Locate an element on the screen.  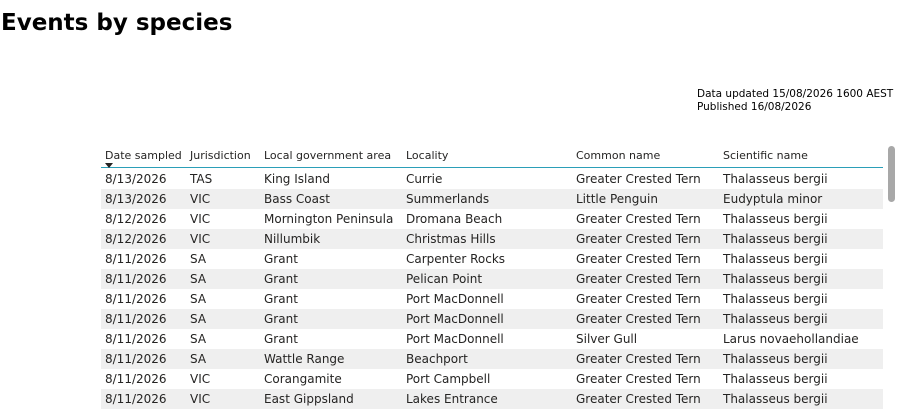
page-title: Events by species is located at coordinates (117, 23).